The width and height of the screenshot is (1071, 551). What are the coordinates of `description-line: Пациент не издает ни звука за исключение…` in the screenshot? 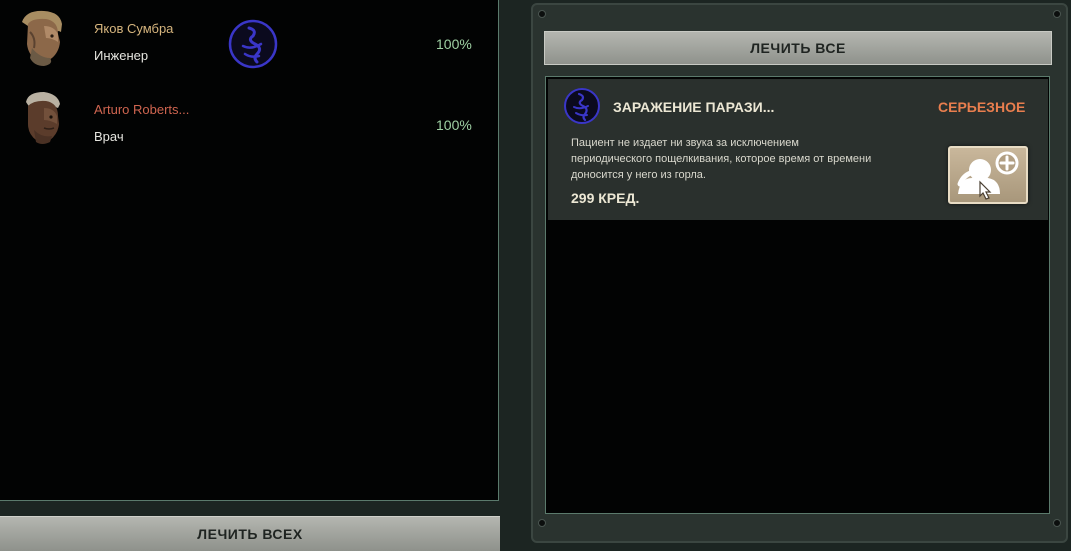 It's located at (685, 143).